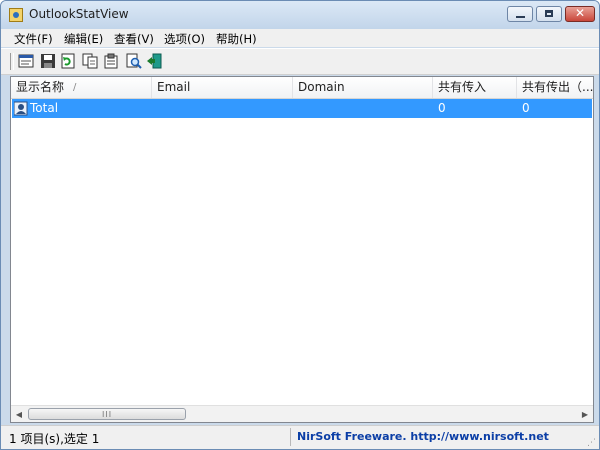  I want to click on html-report-button, so click(26, 61).